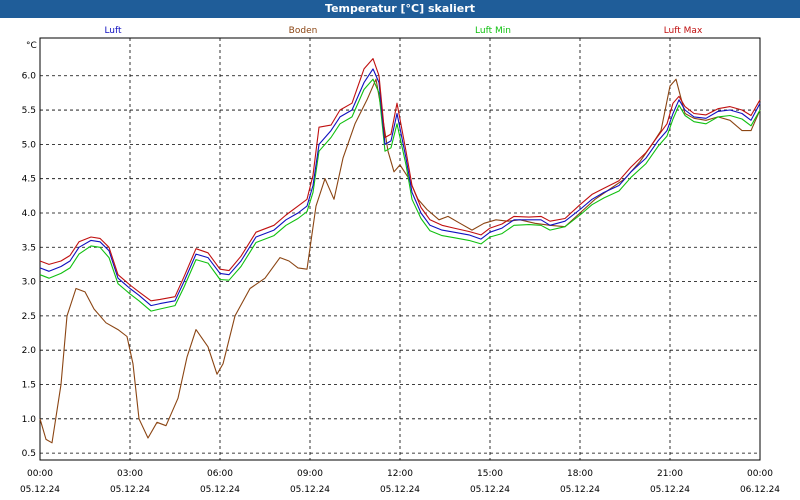 The width and height of the screenshot is (800, 500). What do you see at coordinates (220, 474) in the screenshot?
I see `x-tick-time: 06:00` at bounding box center [220, 474].